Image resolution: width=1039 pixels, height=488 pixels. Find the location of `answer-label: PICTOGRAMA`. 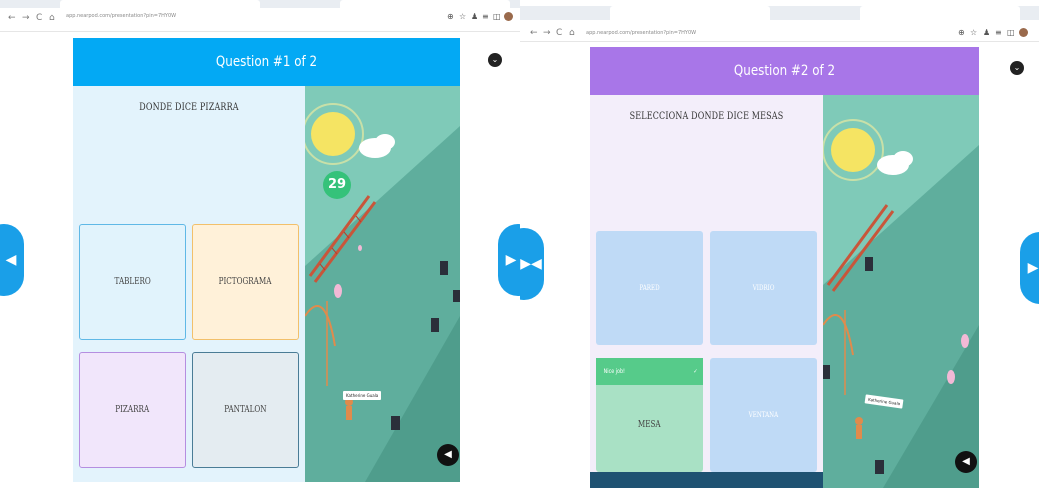

answer-label: PICTOGRAMA is located at coordinates (245, 282).